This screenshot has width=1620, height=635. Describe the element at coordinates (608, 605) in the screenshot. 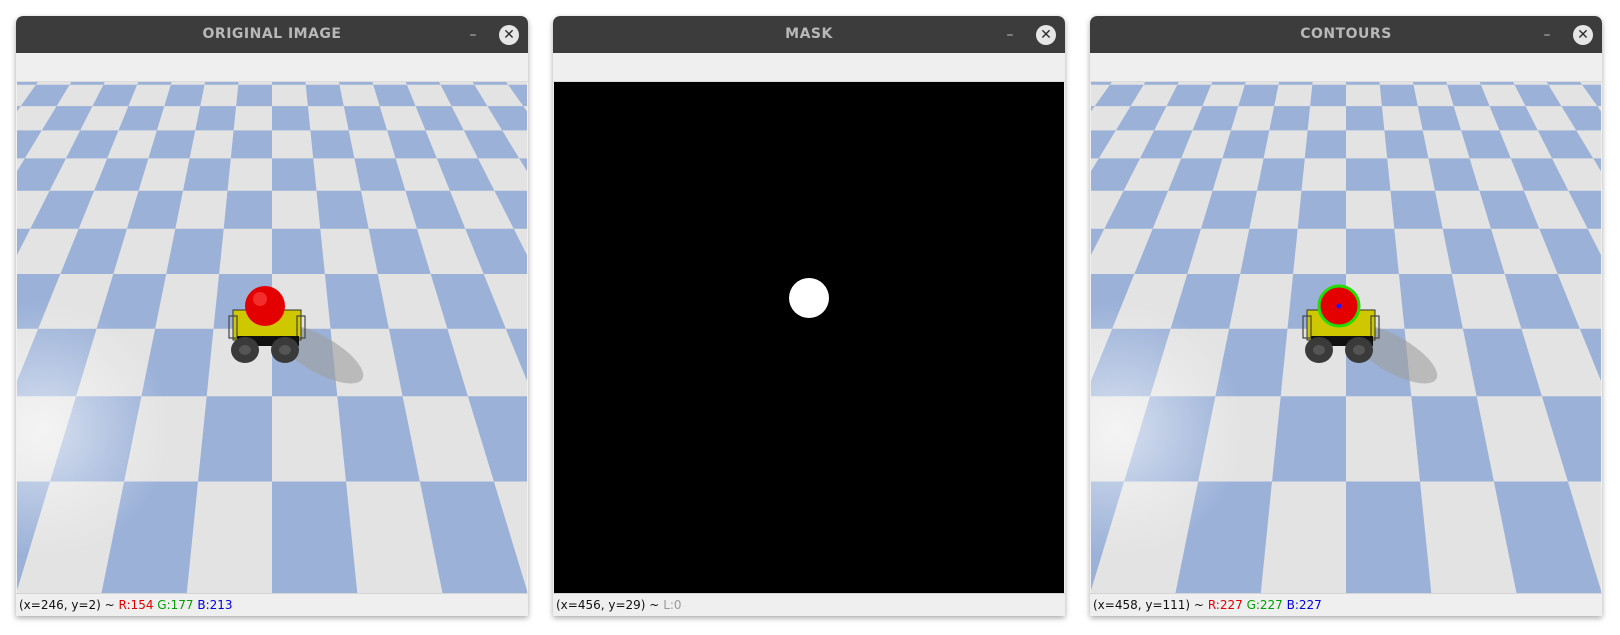

I see `cursor-coords: (x=456, y=29) ~` at that location.